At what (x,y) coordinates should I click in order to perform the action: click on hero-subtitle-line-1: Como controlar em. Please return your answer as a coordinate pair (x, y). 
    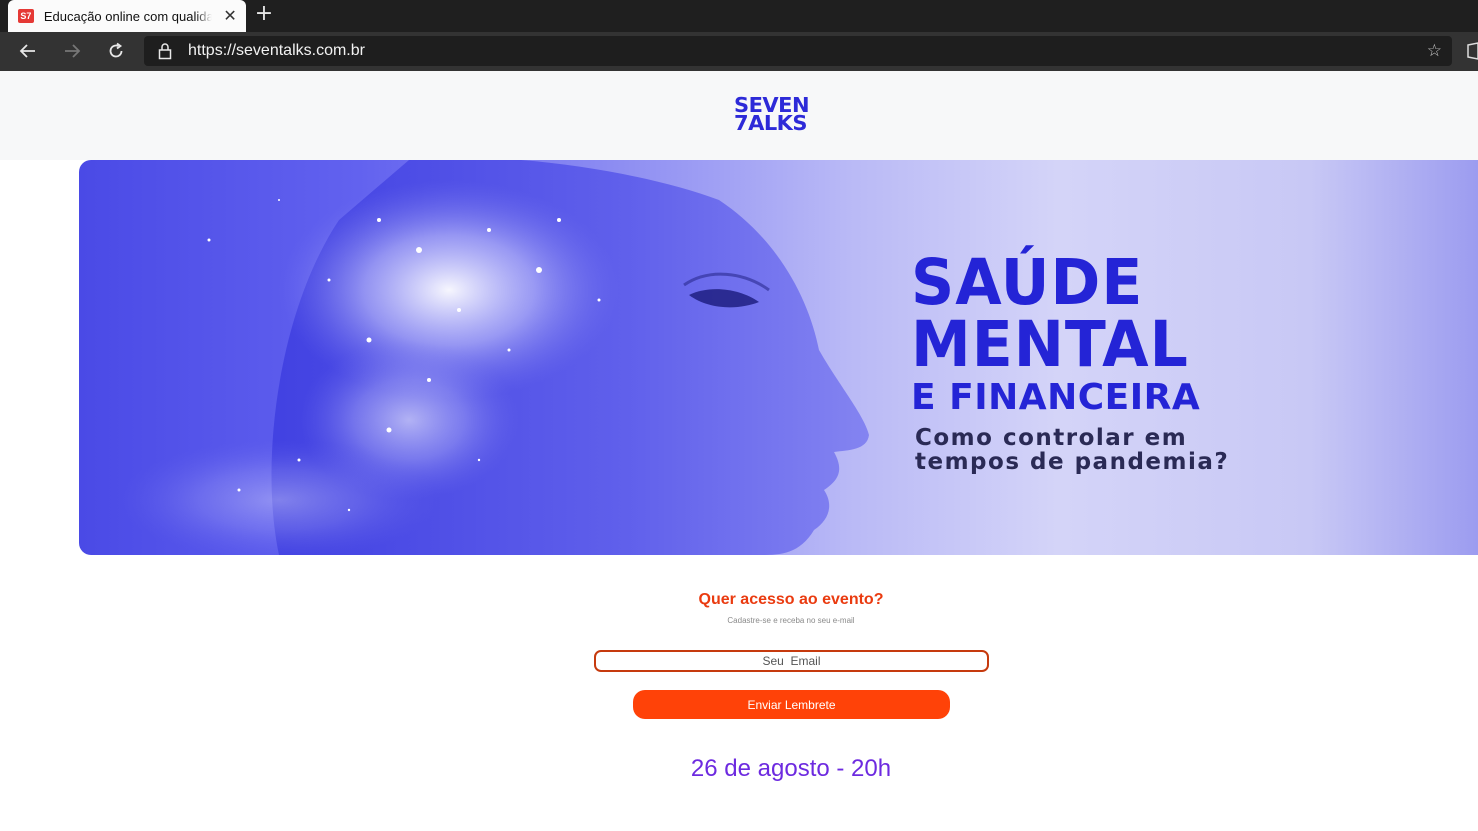
    Looking at the image, I should click on (1051, 438).